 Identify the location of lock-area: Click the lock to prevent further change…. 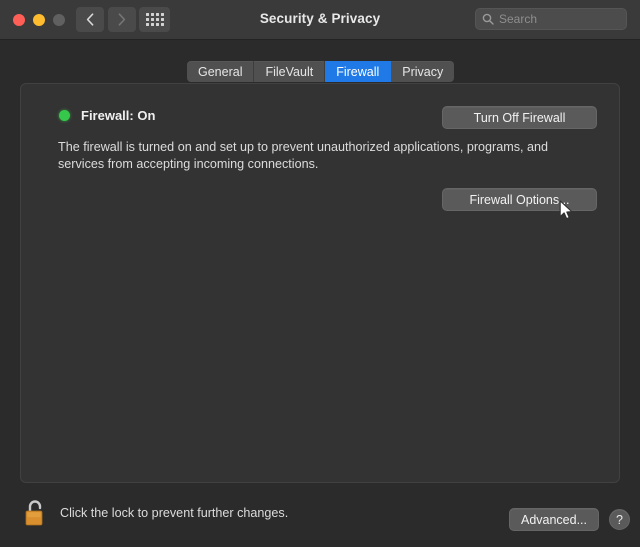
(155, 513).